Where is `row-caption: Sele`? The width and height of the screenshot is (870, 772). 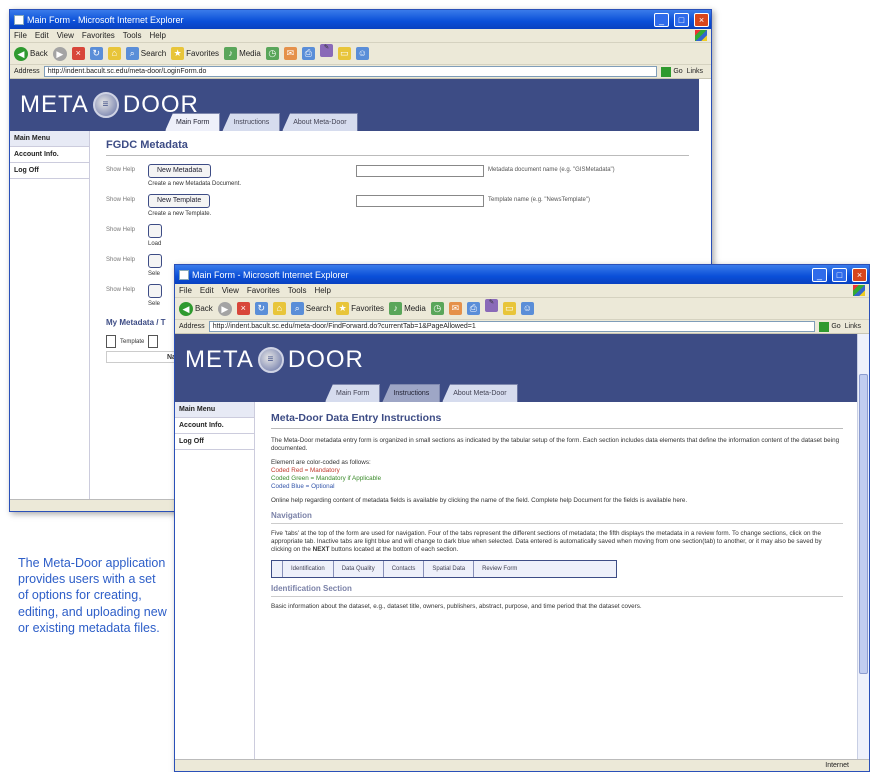 row-caption: Sele is located at coordinates (154, 274).